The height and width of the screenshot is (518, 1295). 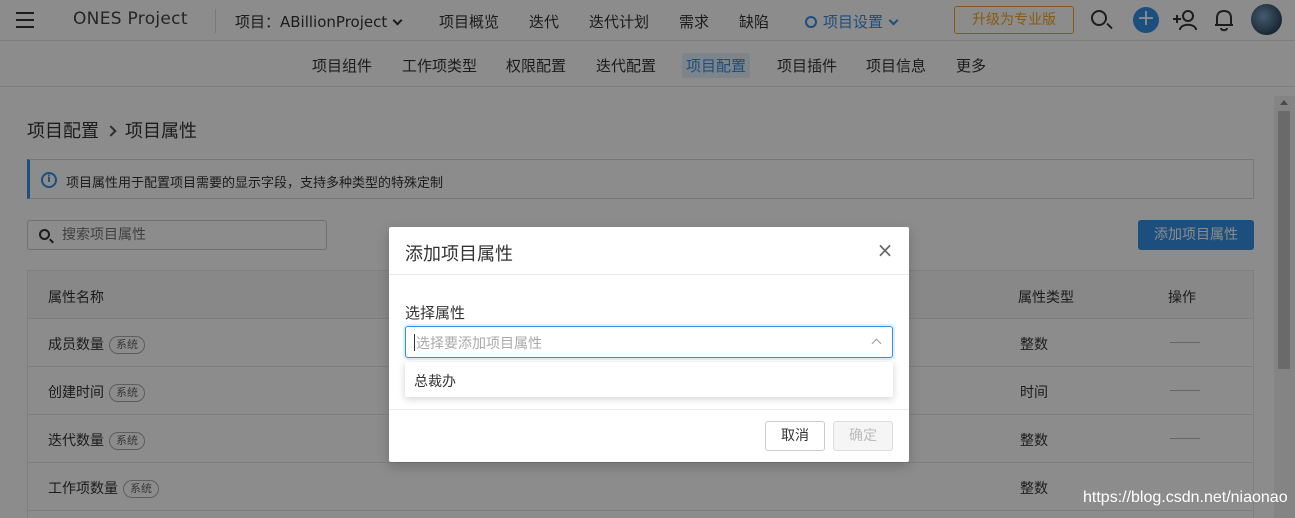 What do you see at coordinates (649, 274) in the screenshot?
I see `dialog-divider` at bounding box center [649, 274].